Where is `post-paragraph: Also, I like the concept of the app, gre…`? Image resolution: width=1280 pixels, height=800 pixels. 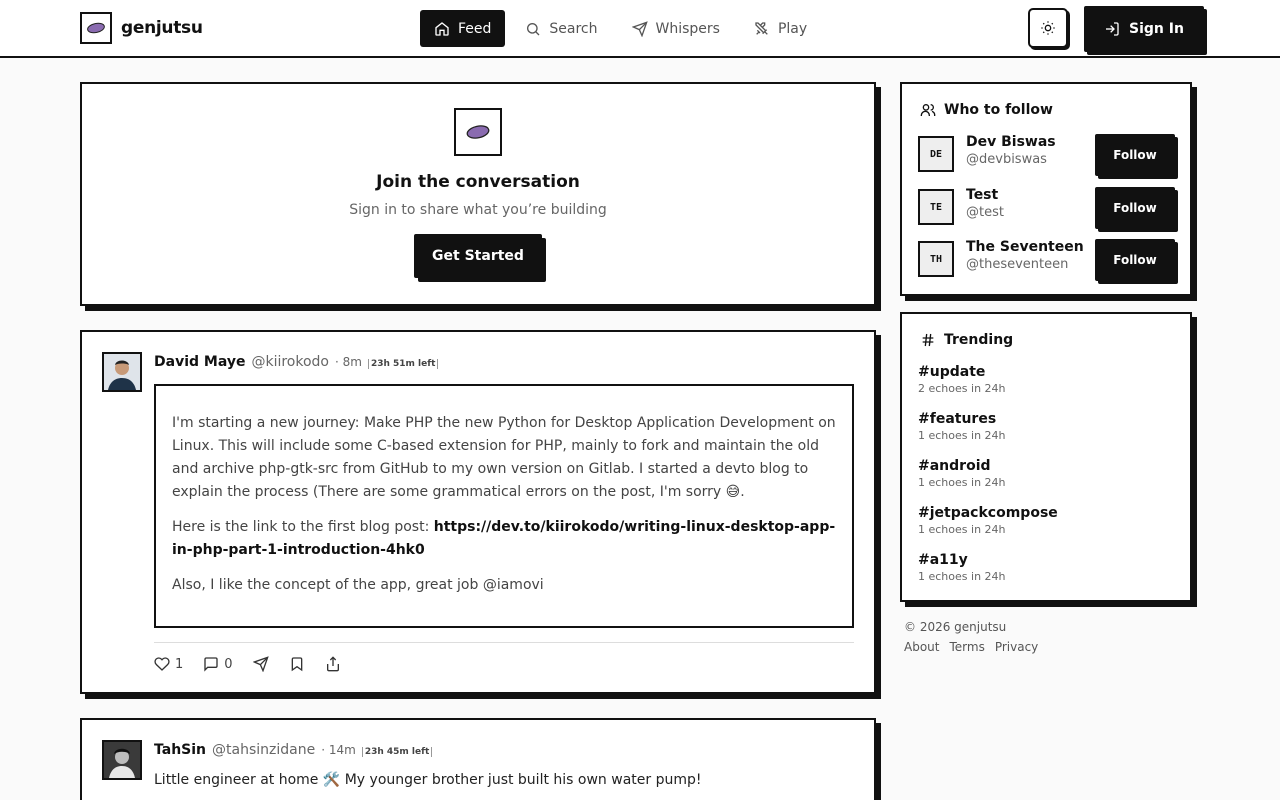 post-paragraph: Also, I like the concept of the app, gre… is located at coordinates (358, 585).